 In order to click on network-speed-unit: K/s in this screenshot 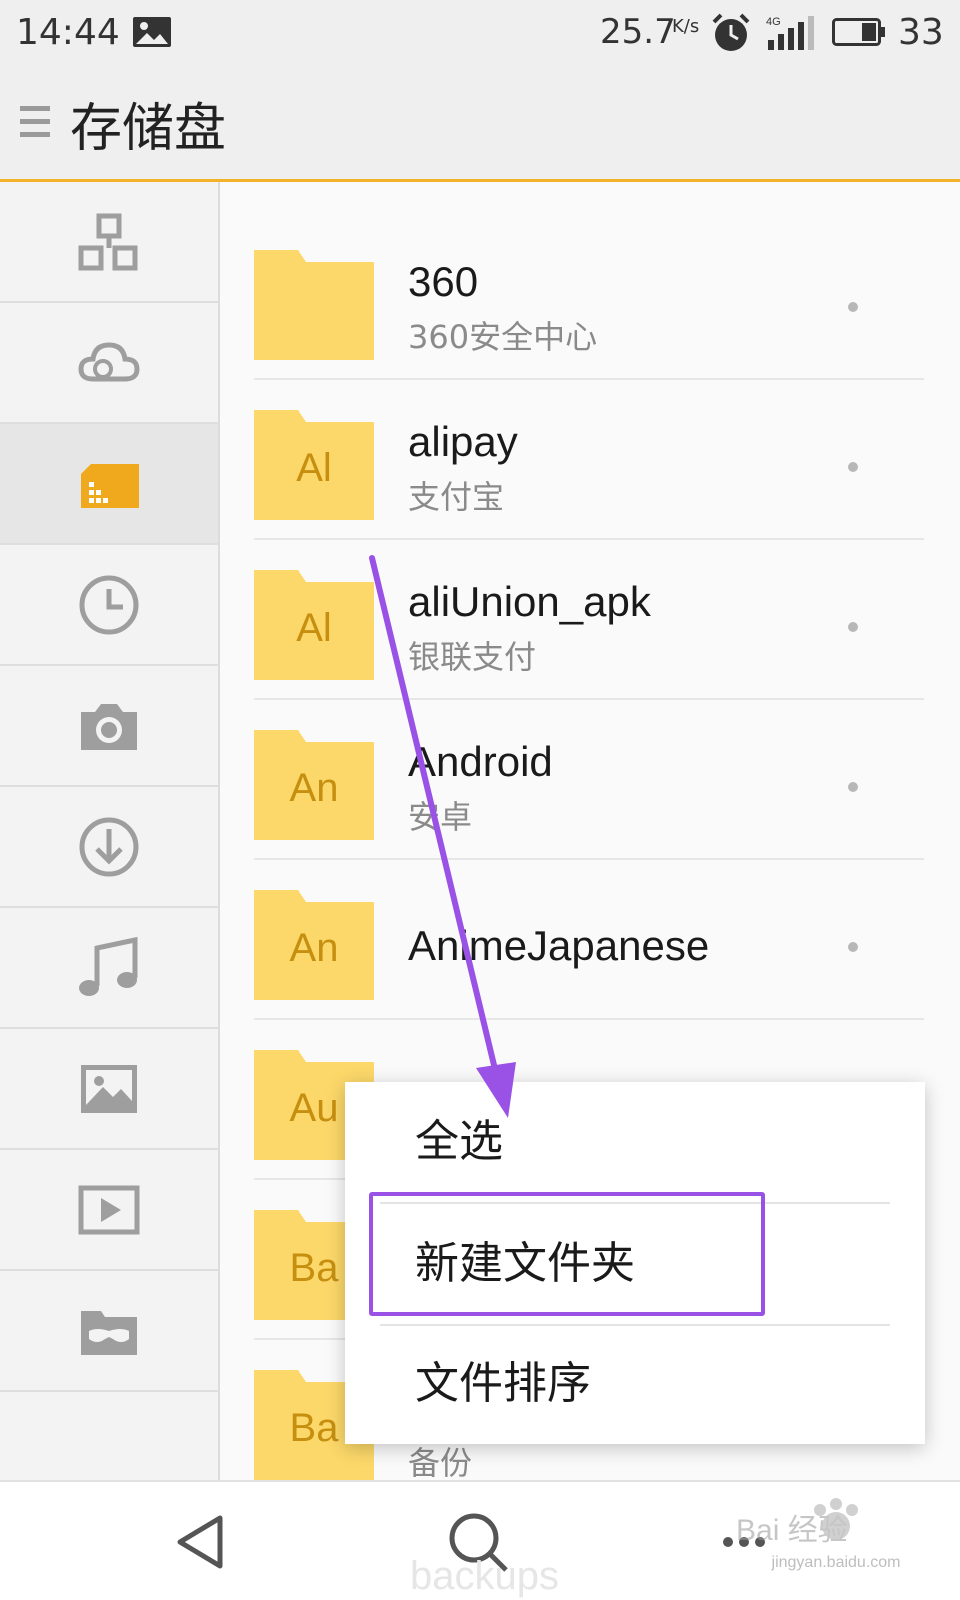, I will do `click(686, 26)`.